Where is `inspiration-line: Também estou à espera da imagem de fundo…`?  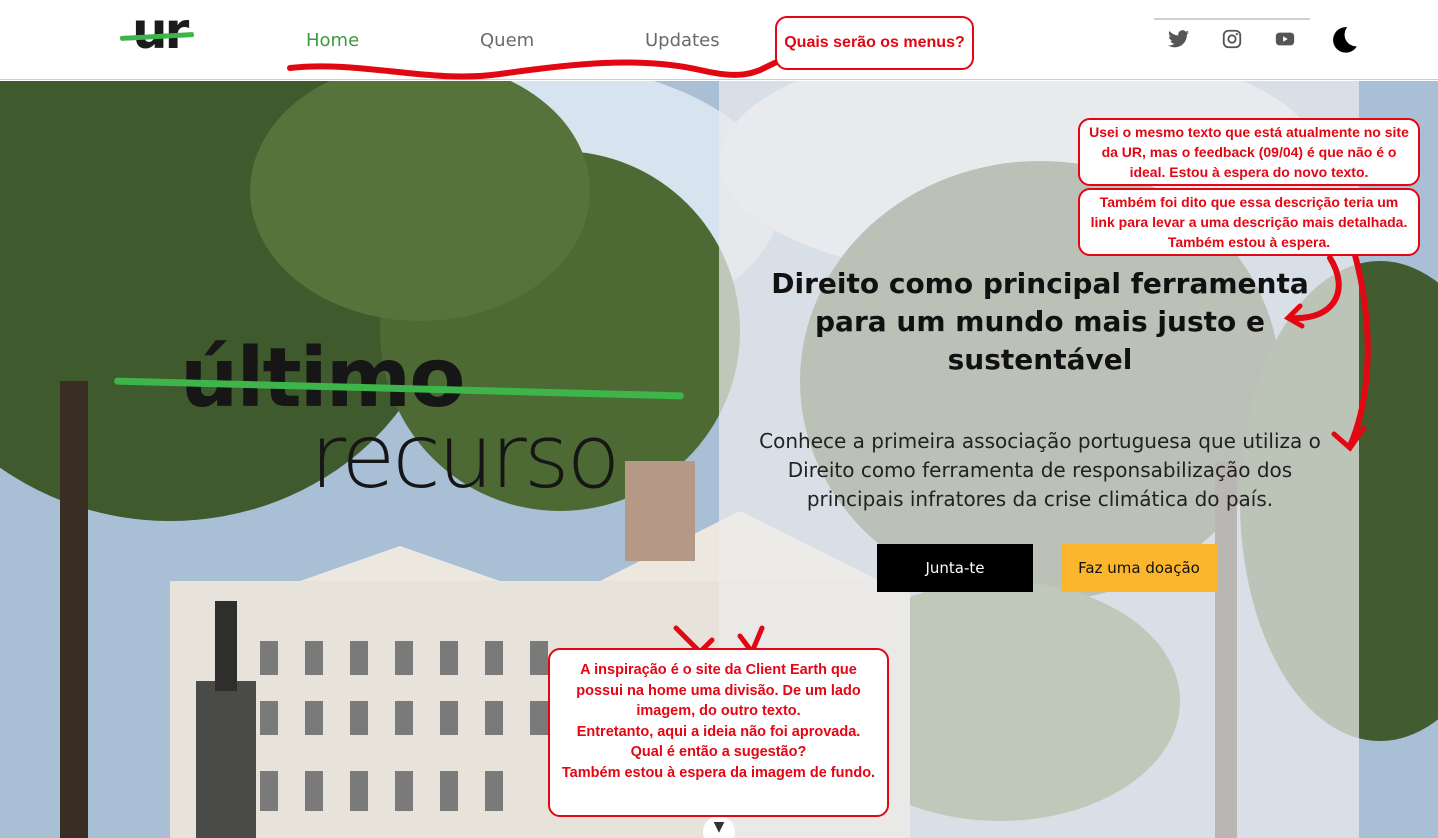 inspiration-line: Também estou à espera da imagem de fundo… is located at coordinates (718, 772).